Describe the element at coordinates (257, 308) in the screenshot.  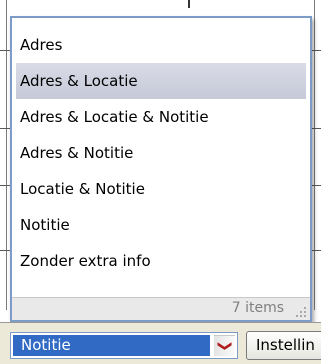
I see `item-count-label: 7 items` at that location.